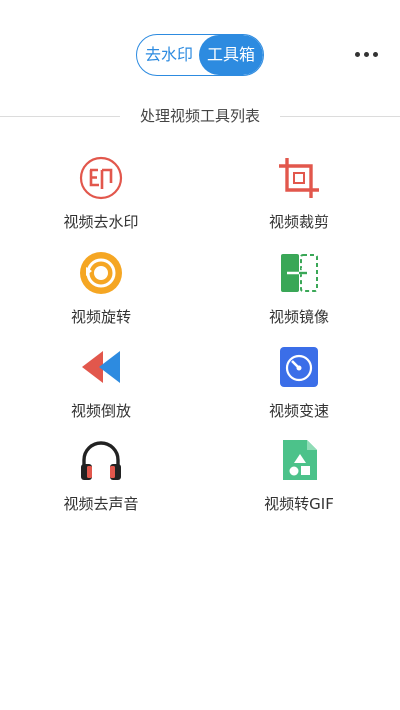 The height and width of the screenshot is (710, 400). What do you see at coordinates (101, 460) in the screenshot?
I see `headphones-icon` at bounding box center [101, 460].